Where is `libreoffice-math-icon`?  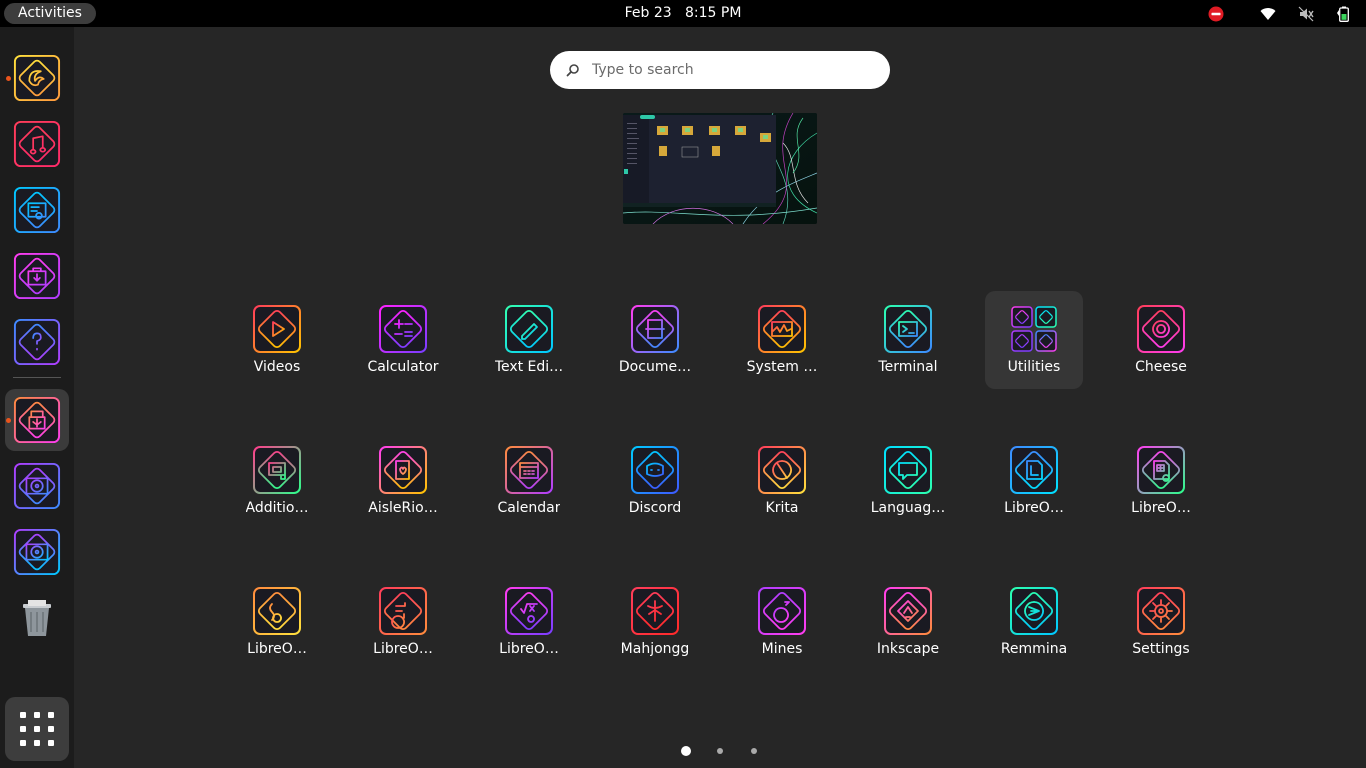 libreoffice-math-icon is located at coordinates (529, 611).